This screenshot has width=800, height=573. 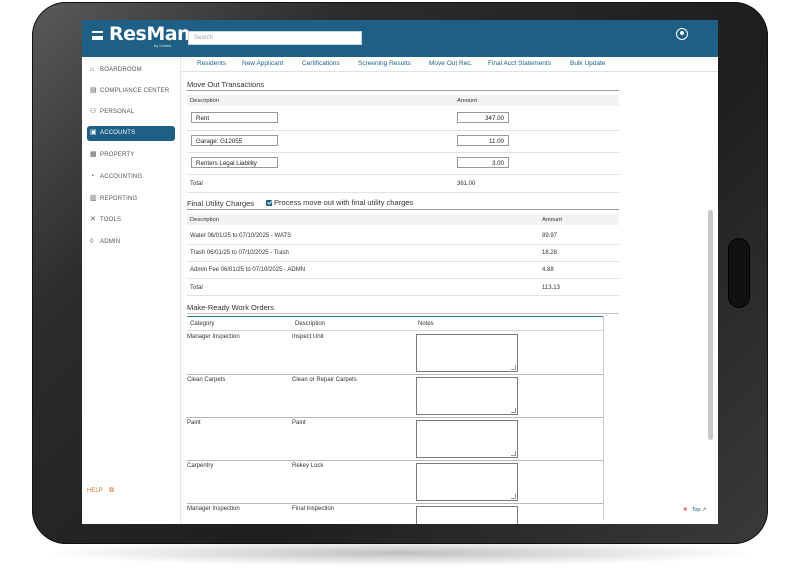 What do you see at coordinates (426, 324) in the screenshot?
I see `col-notes: Notes` at bounding box center [426, 324].